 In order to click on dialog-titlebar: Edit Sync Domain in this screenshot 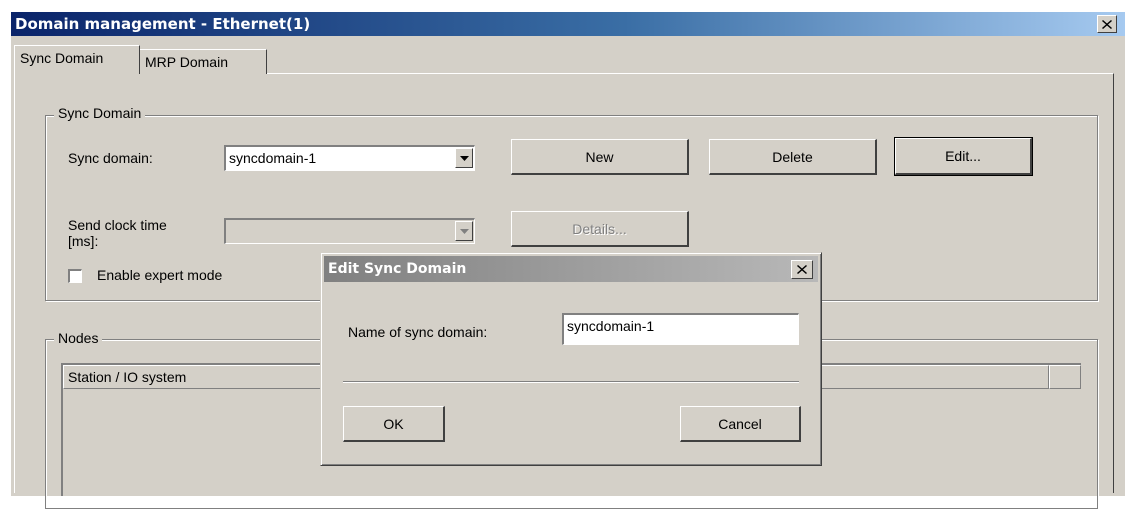, I will do `click(571, 269)`.